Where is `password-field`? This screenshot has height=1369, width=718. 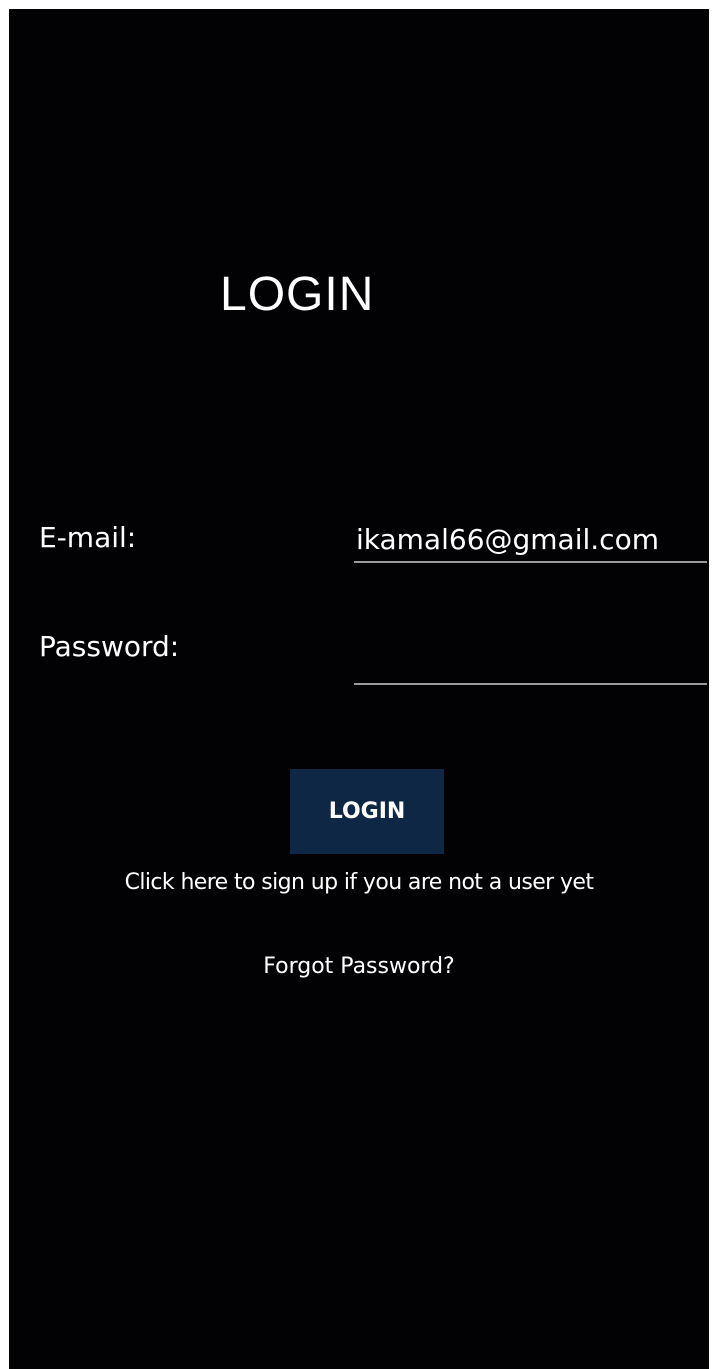 password-field is located at coordinates (530, 662).